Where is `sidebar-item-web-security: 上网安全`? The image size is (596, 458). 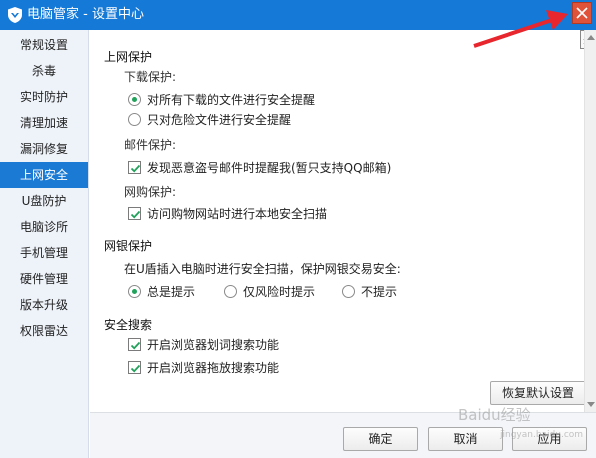
sidebar-item-web-security: 上网安全 is located at coordinates (44, 175).